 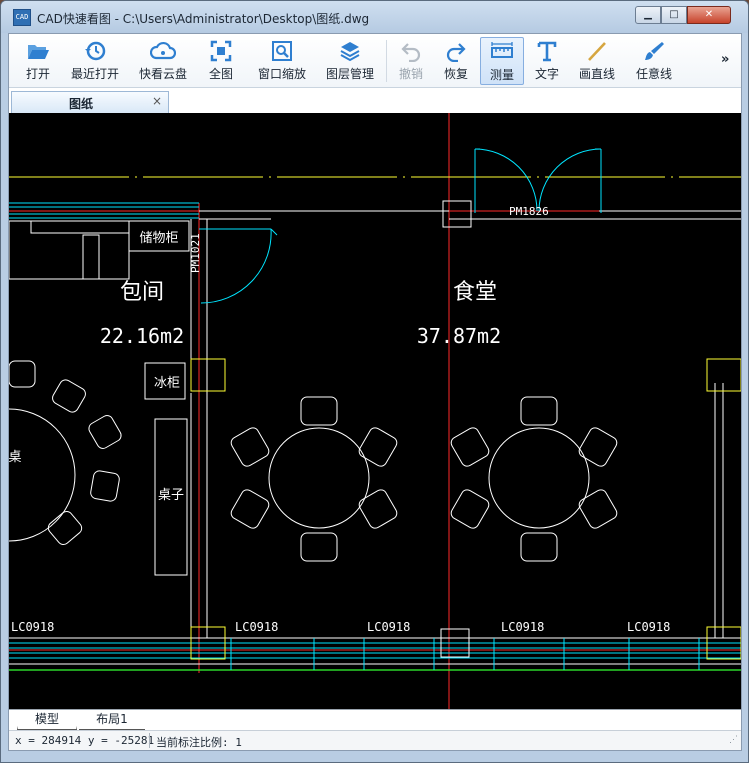 What do you see at coordinates (142, 336) in the screenshot?
I see `room-area-private: 22.16m2` at bounding box center [142, 336].